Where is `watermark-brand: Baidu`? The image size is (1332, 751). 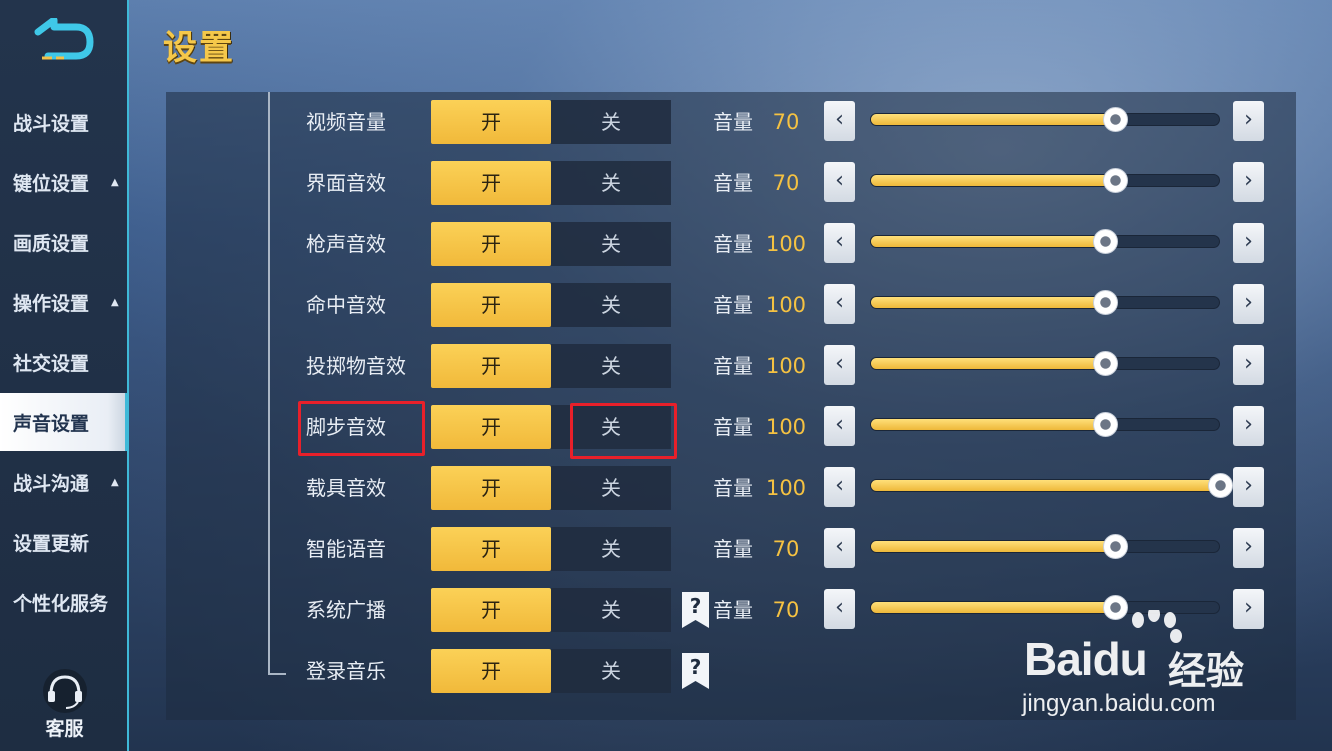
watermark-brand: Baidu is located at coordinates (1086, 659).